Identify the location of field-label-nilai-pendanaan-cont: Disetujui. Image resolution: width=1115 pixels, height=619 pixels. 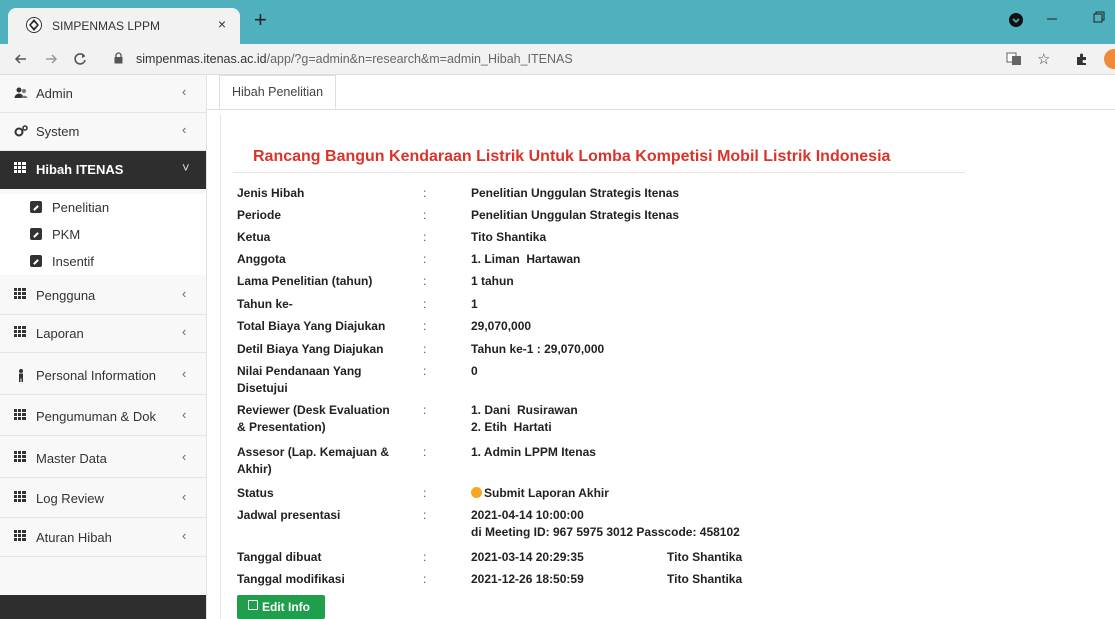
(262, 388).